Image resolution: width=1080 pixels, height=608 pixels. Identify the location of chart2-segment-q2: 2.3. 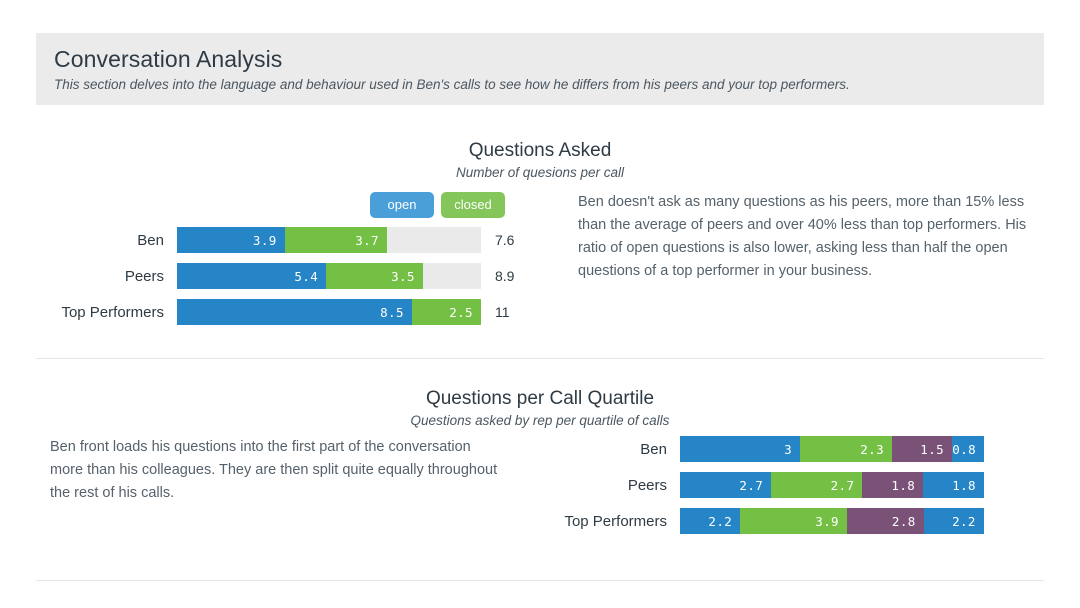
(846, 449).